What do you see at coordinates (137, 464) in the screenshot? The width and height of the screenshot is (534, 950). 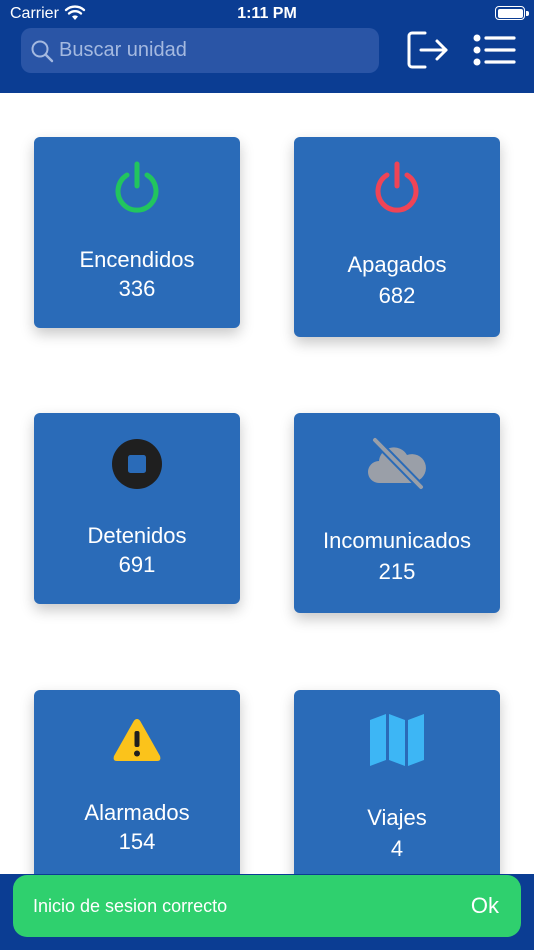 I see `stop-icon` at bounding box center [137, 464].